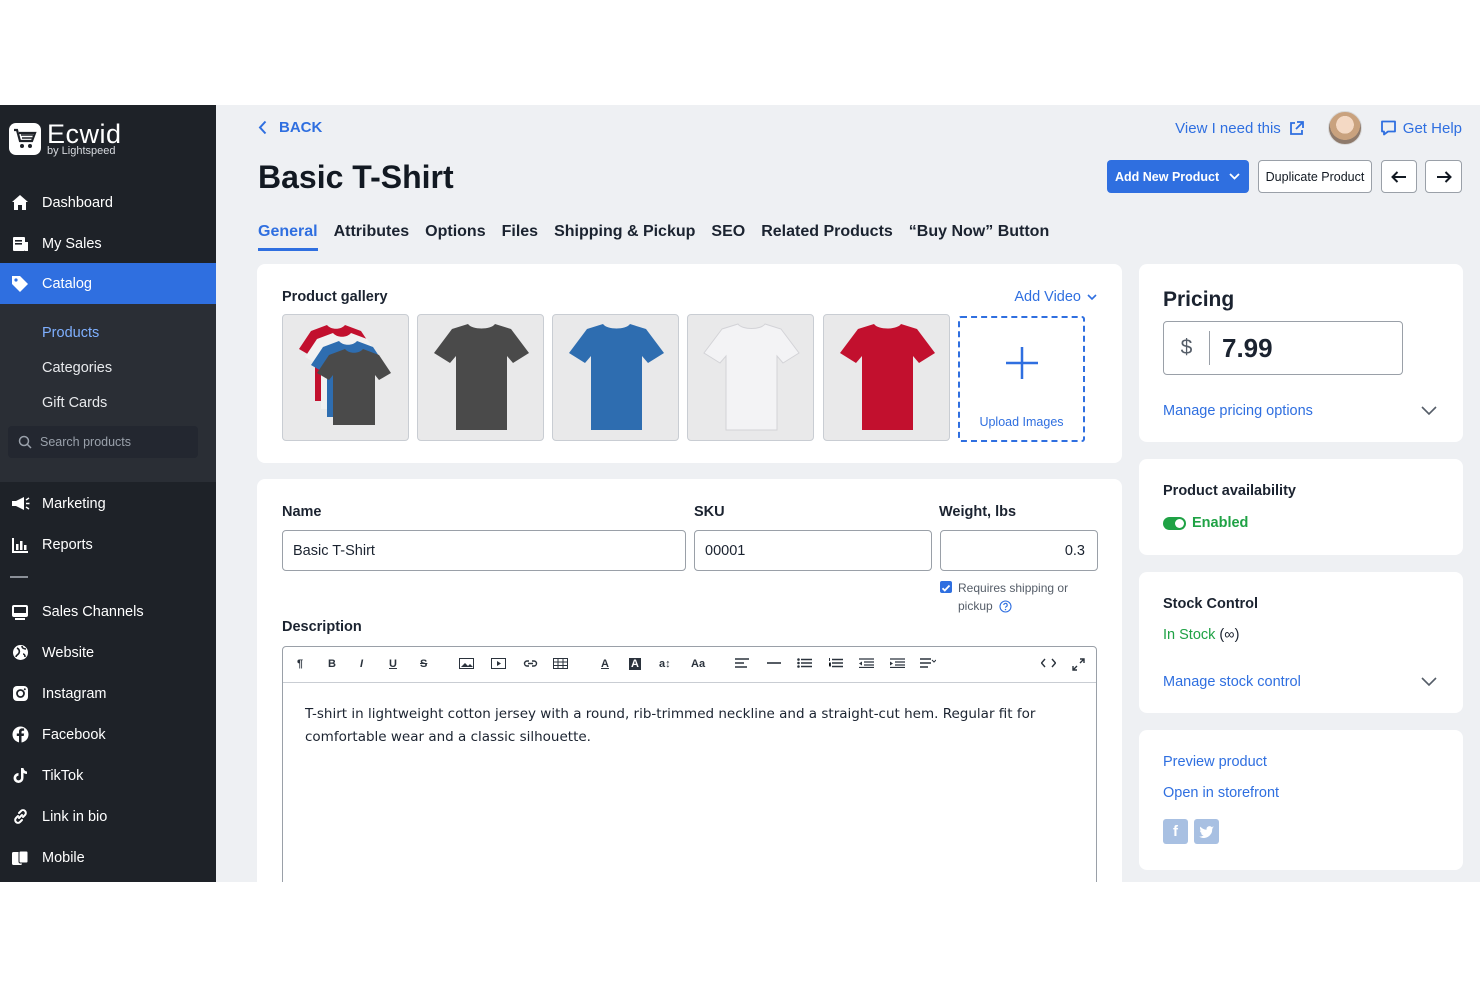  Describe the element at coordinates (20, 694) in the screenshot. I see `instagram-icon` at that location.